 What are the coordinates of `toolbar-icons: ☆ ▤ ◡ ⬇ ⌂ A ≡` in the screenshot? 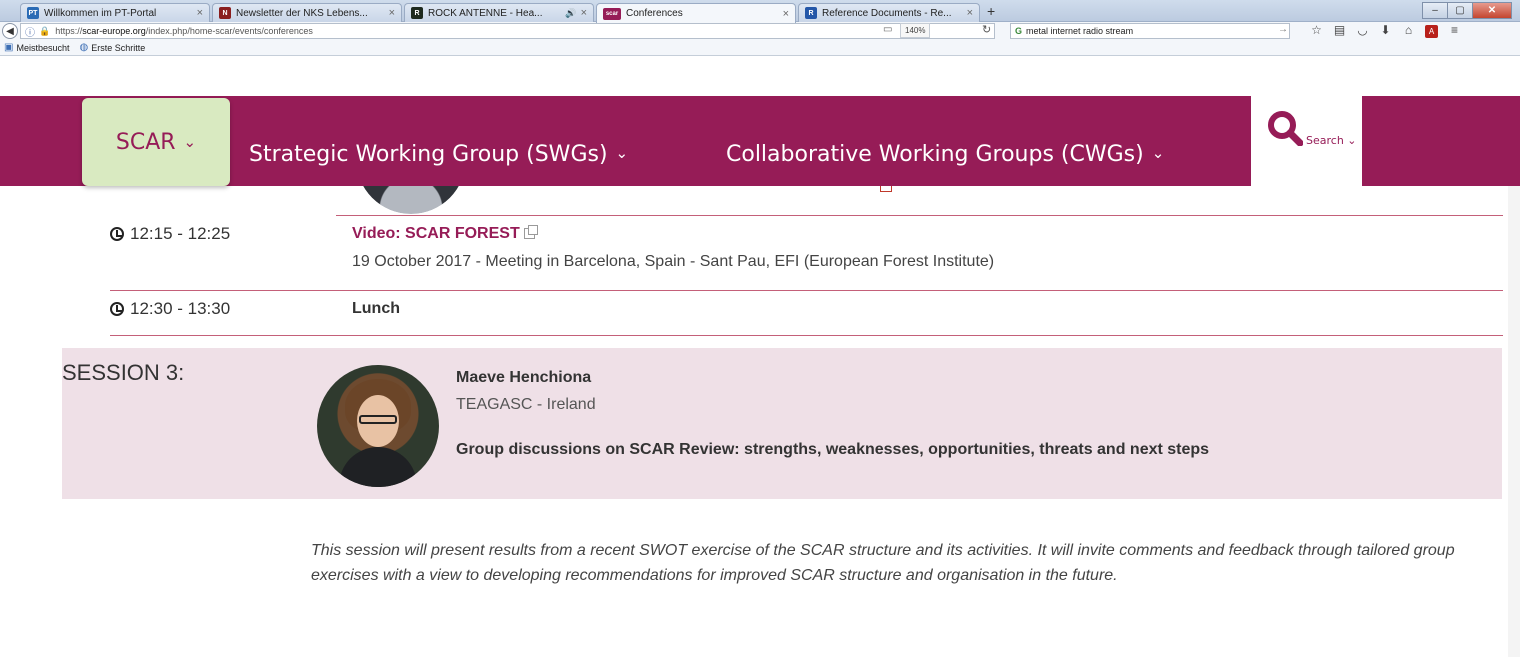 It's located at (1385, 31).